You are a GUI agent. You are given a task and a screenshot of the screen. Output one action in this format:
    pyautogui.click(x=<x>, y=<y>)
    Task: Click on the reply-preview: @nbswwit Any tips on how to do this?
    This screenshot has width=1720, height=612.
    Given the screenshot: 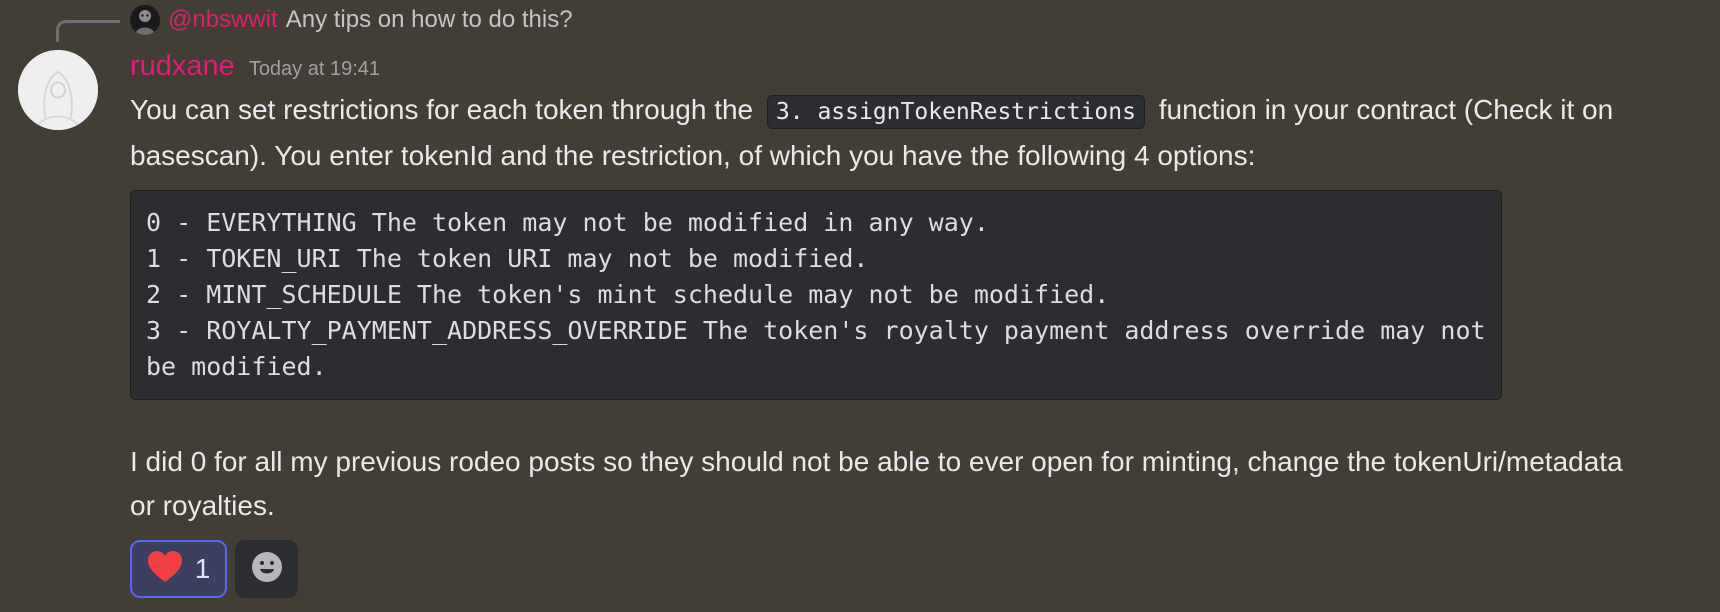 What is the action you would take?
    pyautogui.click(x=351, y=20)
    